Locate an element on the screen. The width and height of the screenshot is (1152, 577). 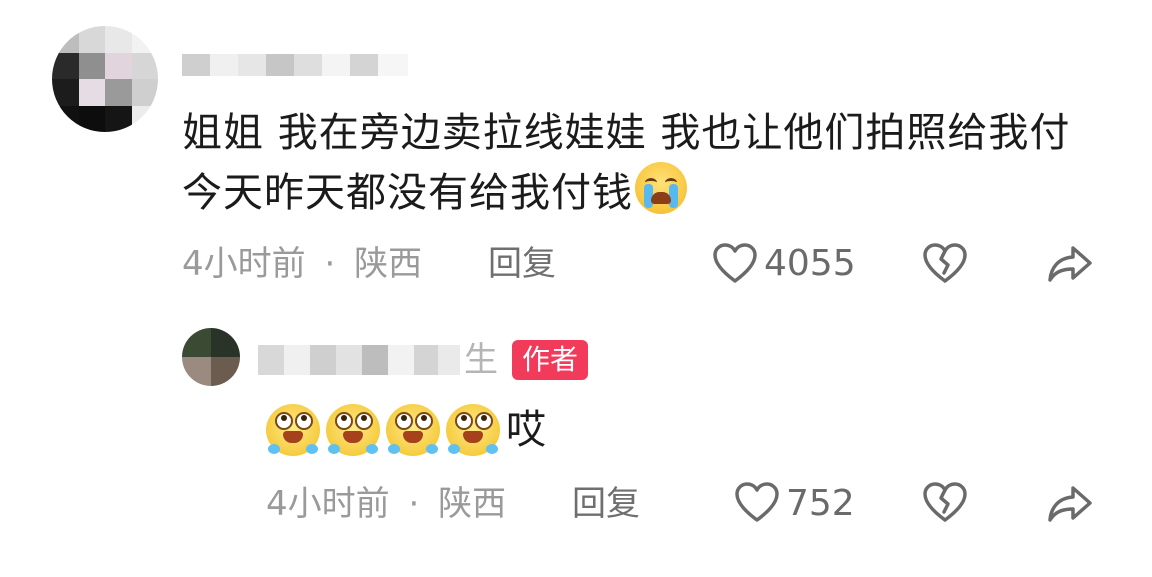
author-badge: 作者 is located at coordinates (550, 360).